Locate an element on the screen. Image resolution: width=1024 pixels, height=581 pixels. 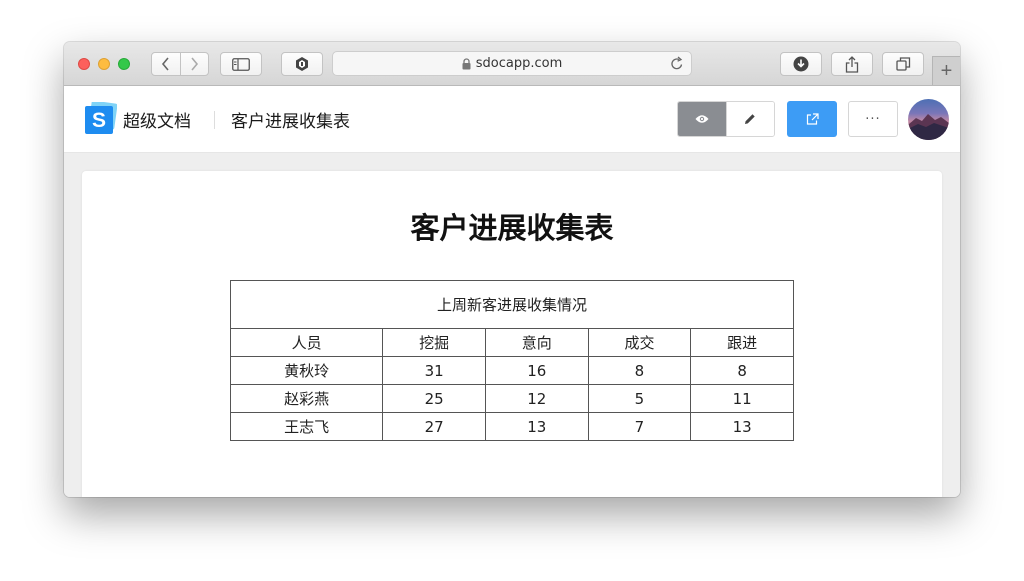
view-mode-button is located at coordinates (702, 119).